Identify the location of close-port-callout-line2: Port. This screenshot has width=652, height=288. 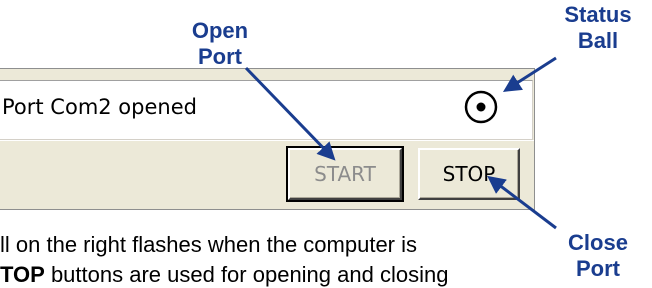
(598, 268).